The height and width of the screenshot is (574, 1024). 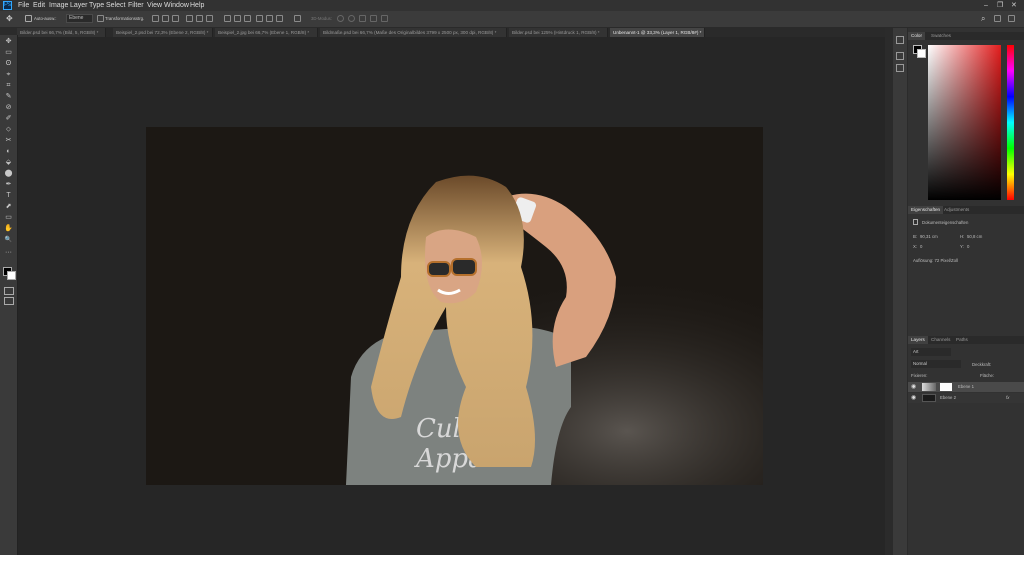 What do you see at coordinates (176, 5) in the screenshot?
I see `menu-window: Window` at bounding box center [176, 5].